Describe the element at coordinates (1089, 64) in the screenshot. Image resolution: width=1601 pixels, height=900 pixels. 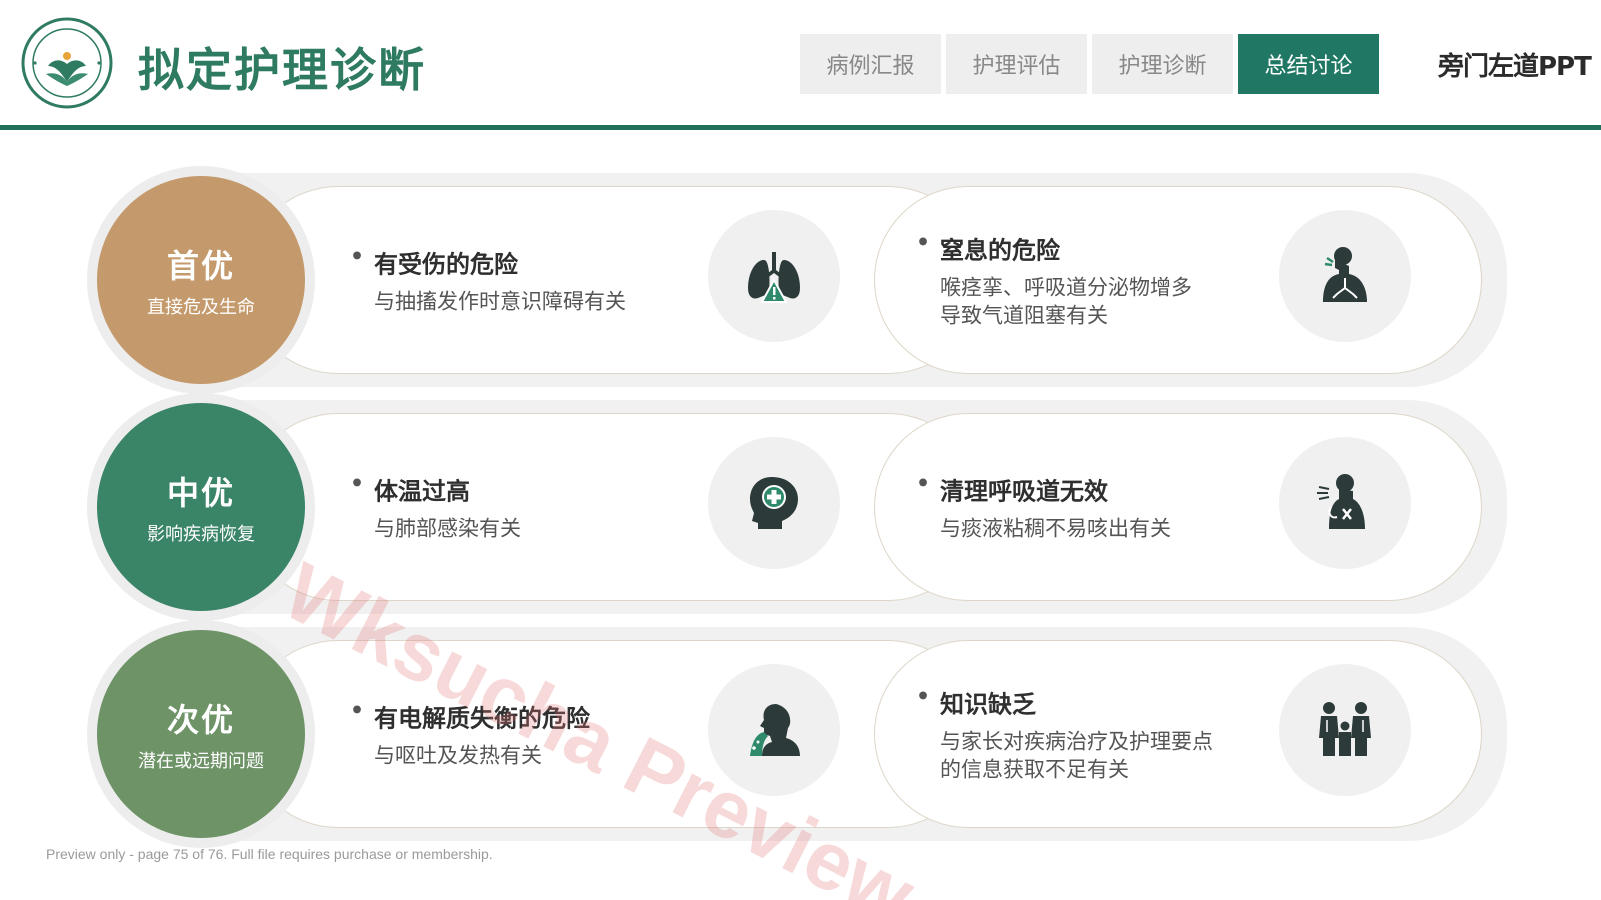
I see `section-tabs: 病例汇报 护理评估 护理诊断 总结讨论` at that location.